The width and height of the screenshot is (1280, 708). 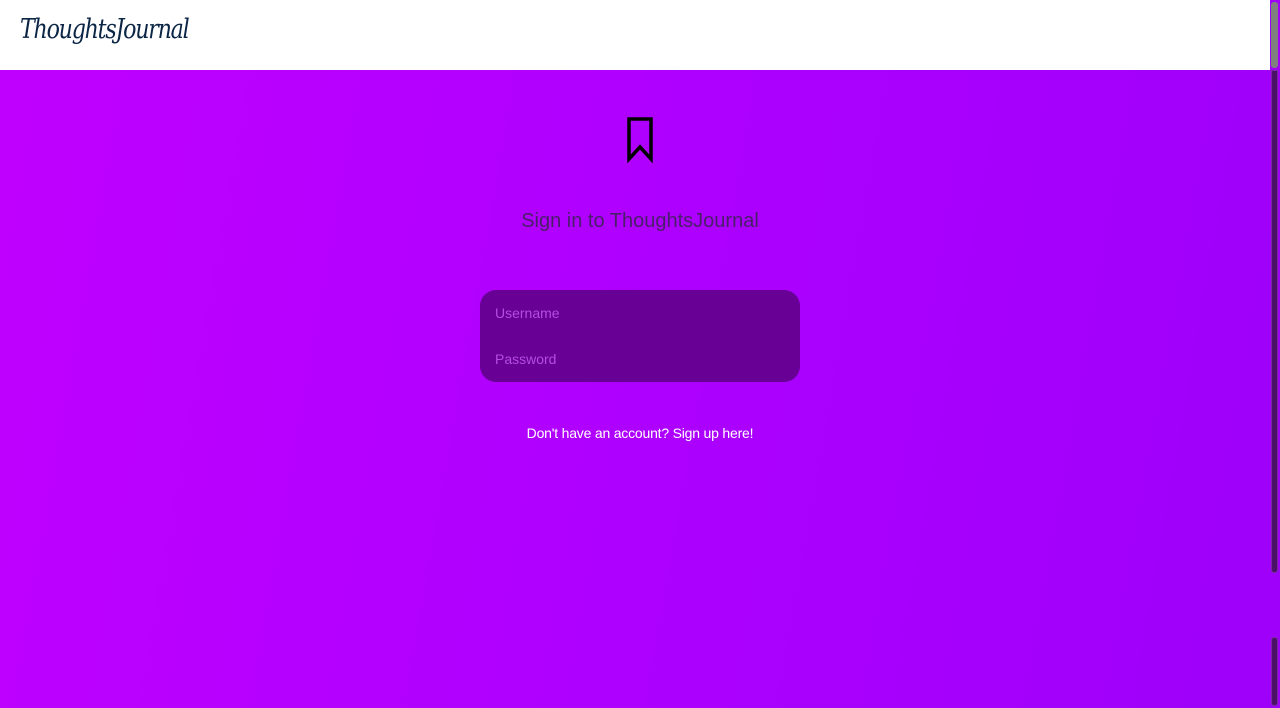 I want to click on brand-logo-link: ThoughtsJournal, so click(x=105, y=29).